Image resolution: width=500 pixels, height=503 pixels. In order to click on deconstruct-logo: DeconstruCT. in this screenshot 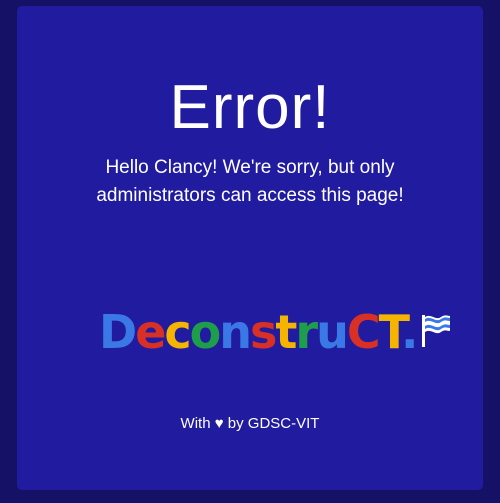, I will do `click(274, 332)`.